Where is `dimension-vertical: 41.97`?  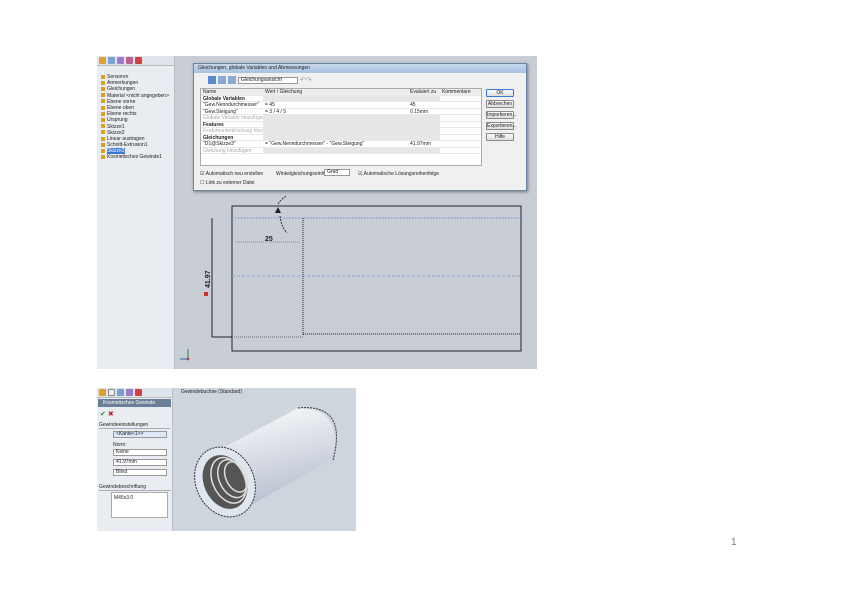
dimension-vertical: 41.97 is located at coordinates (208, 279).